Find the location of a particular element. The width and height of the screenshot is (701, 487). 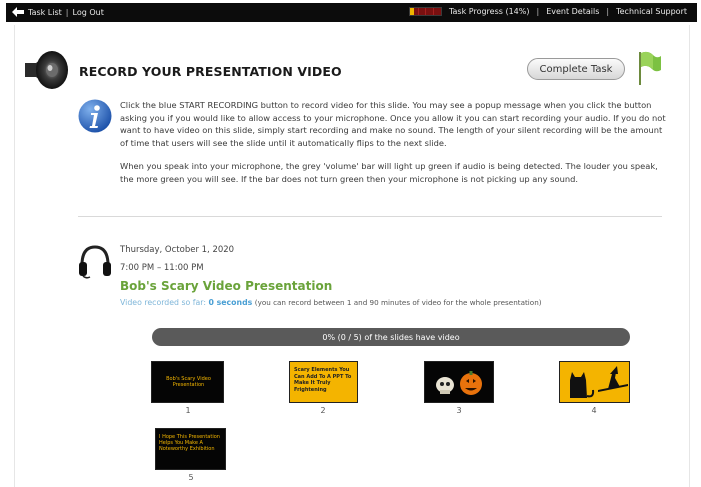

slide-thumb-text: Bob's Scary Video Presentation is located at coordinates (188, 382).